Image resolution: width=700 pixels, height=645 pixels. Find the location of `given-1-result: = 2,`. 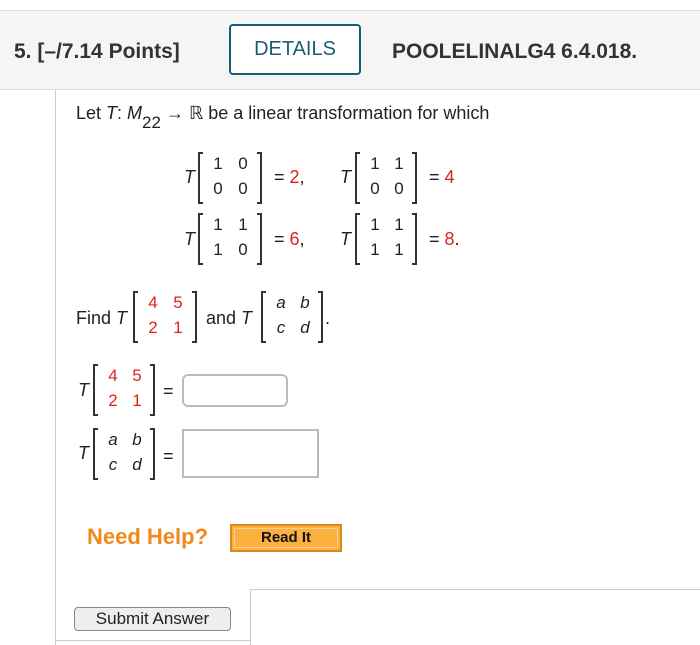

given-1-result: = 2, is located at coordinates (289, 177).